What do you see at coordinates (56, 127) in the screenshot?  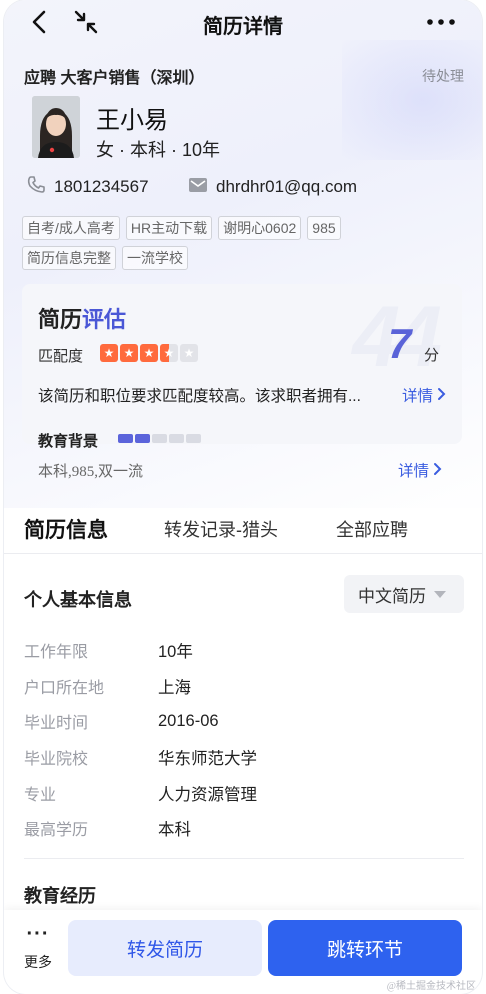 I see `avatar` at bounding box center [56, 127].